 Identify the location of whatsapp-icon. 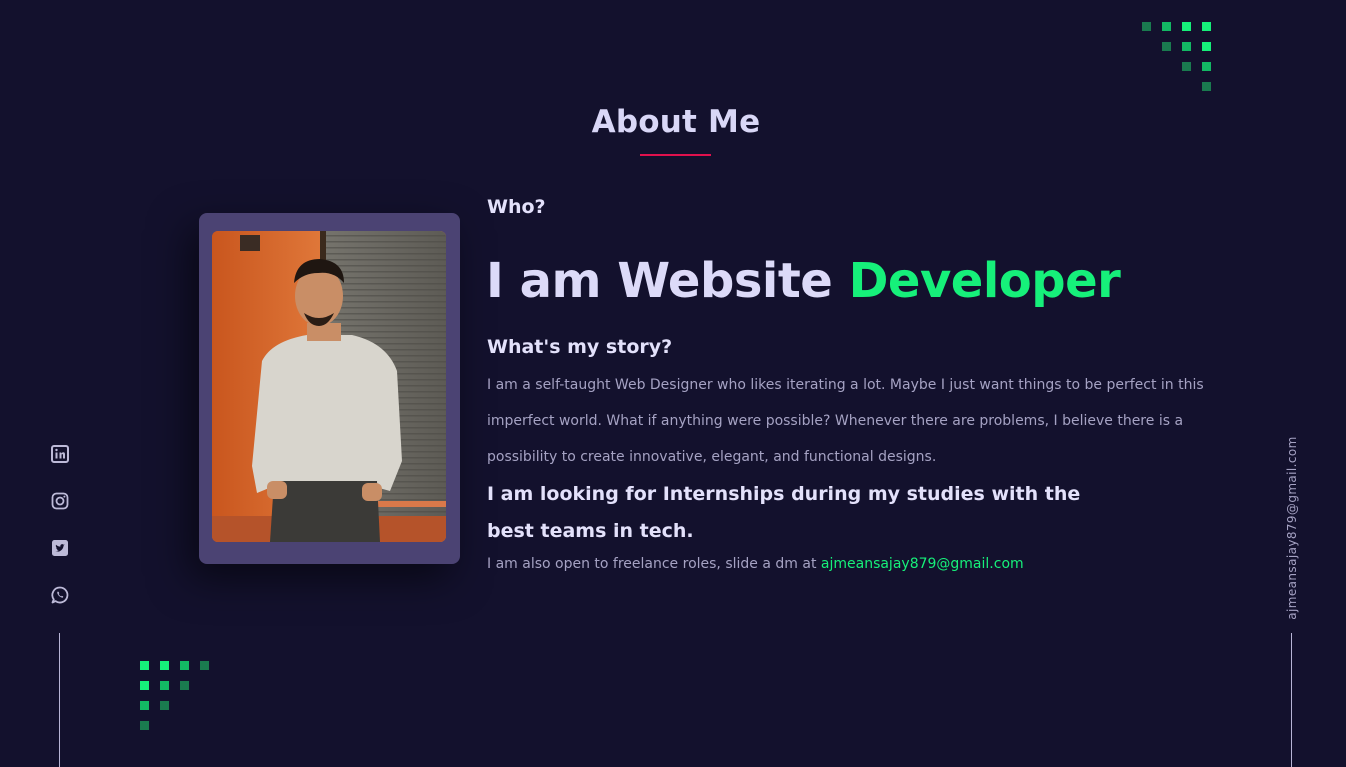
(60, 595).